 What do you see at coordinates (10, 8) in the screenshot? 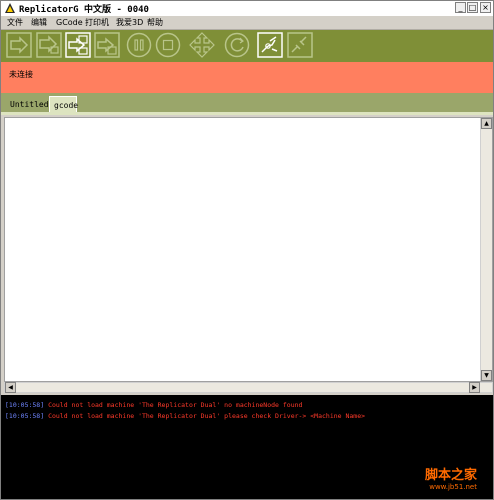
I see `app-logo-icon` at bounding box center [10, 8].